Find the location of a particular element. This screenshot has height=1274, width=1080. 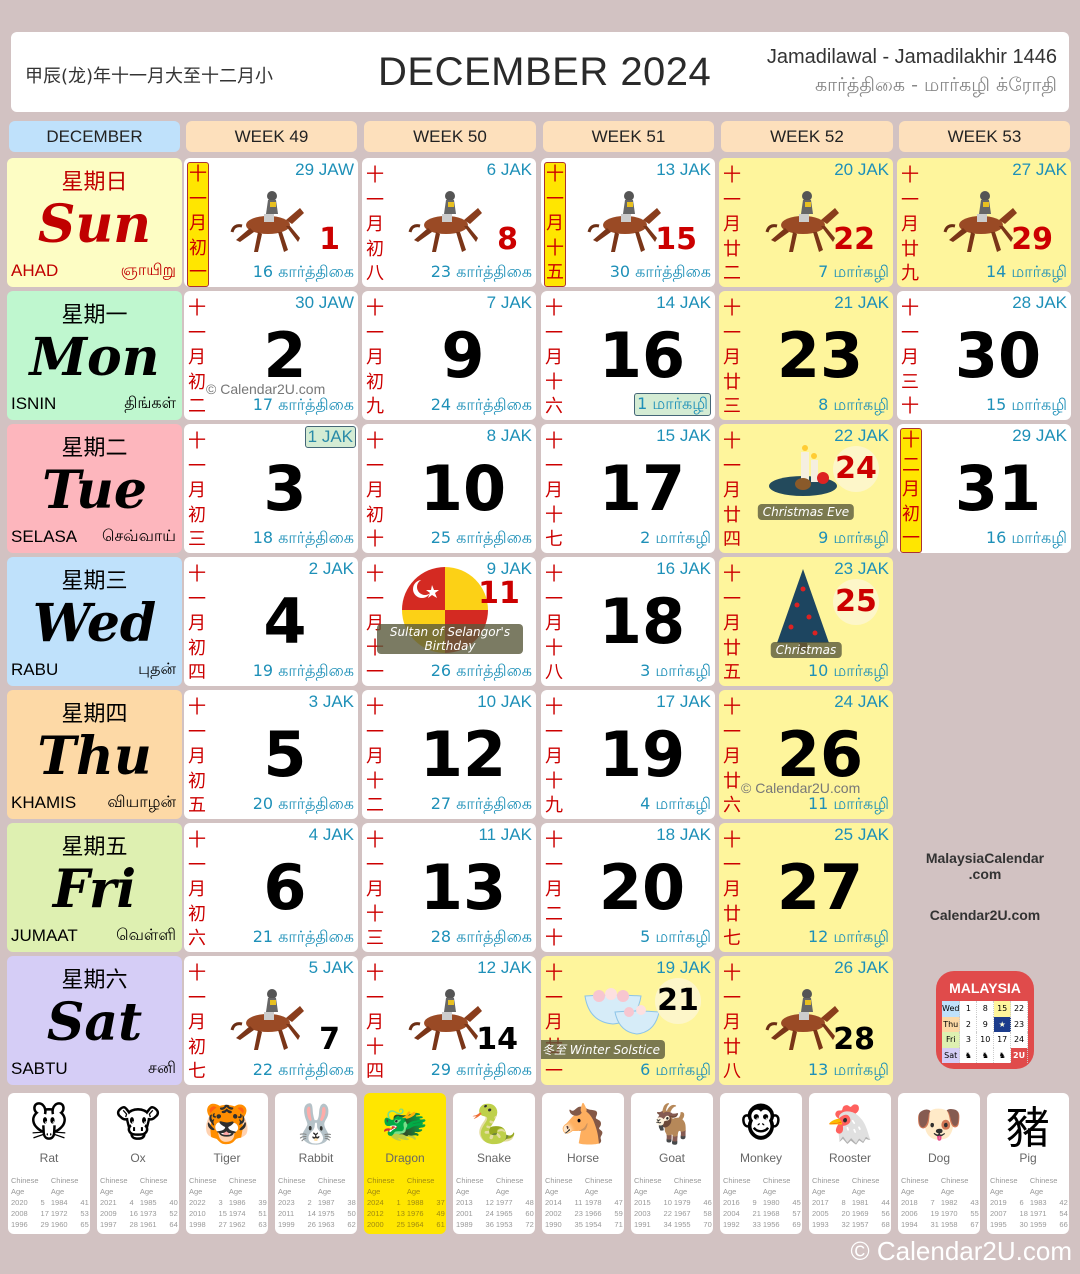

date-number: 11 is located at coordinates (499, 593).